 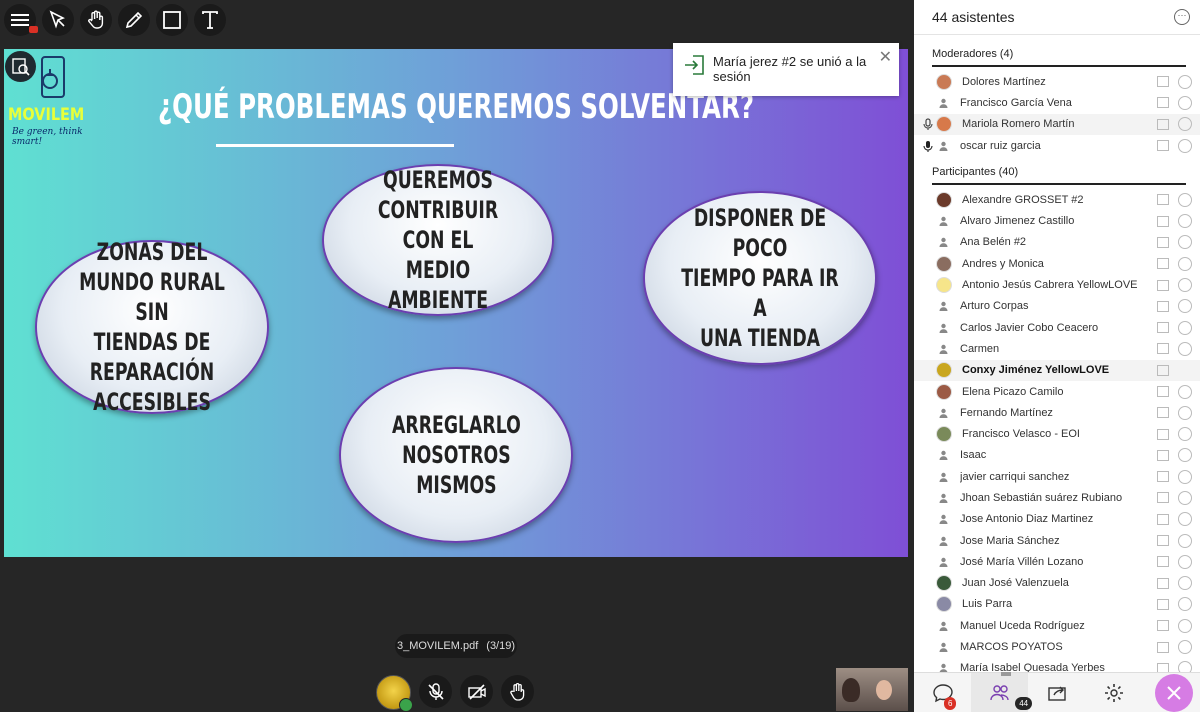 I want to click on recording-icon, so click(x=33, y=29).